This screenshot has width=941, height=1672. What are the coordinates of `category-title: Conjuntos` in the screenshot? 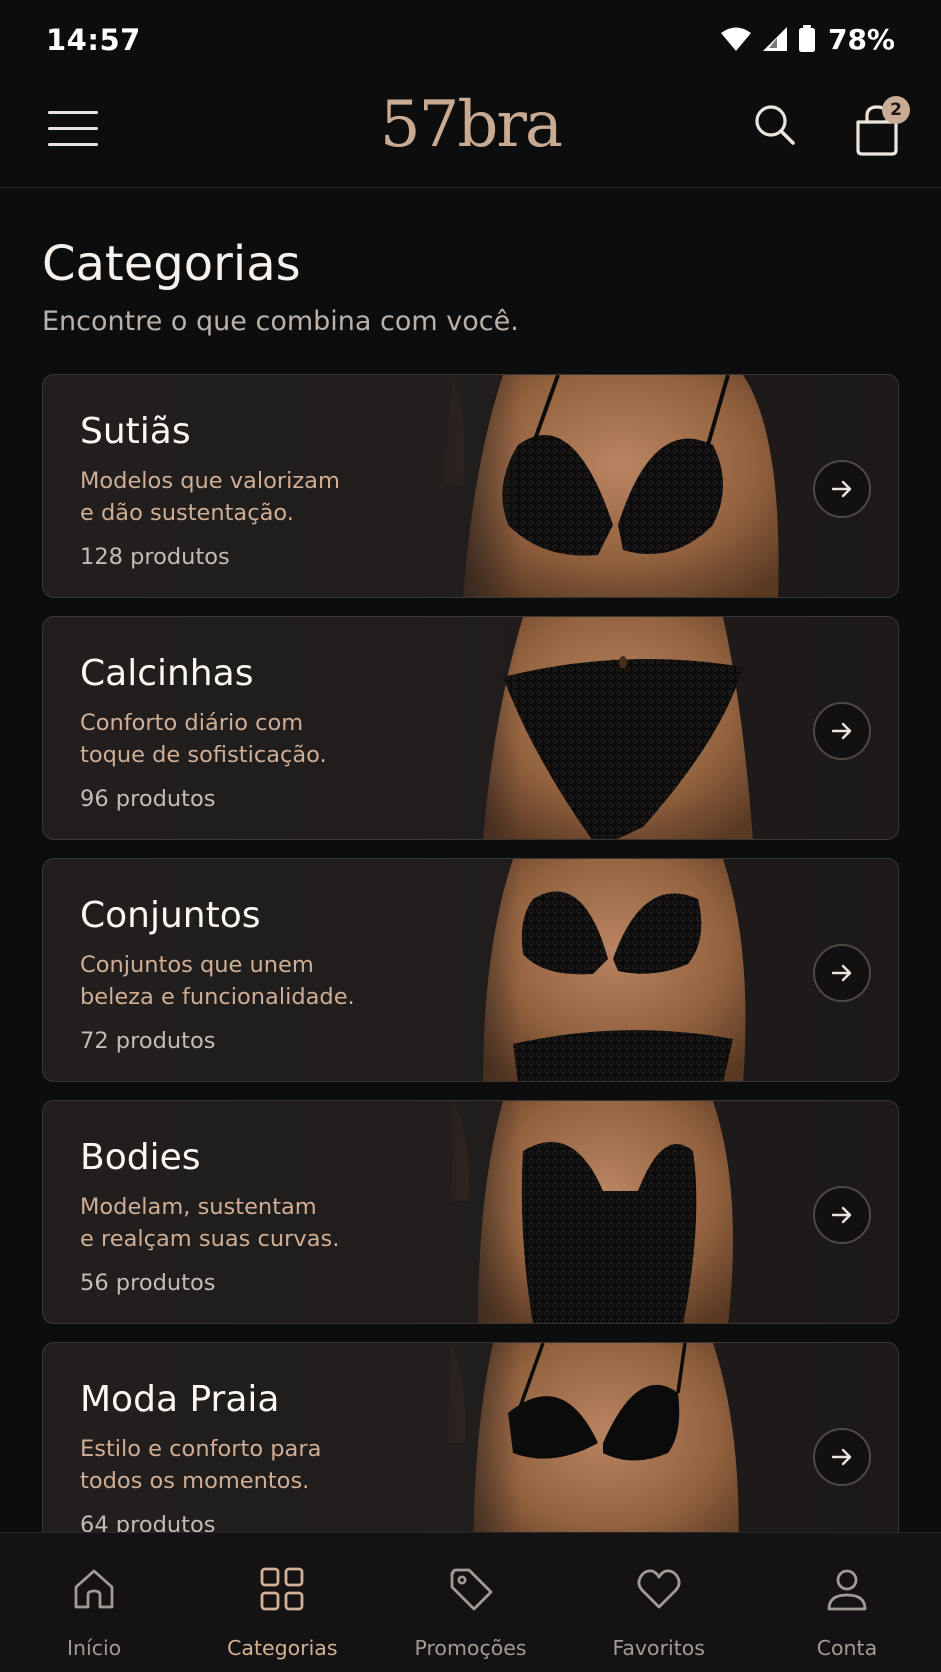 It's located at (170, 915).